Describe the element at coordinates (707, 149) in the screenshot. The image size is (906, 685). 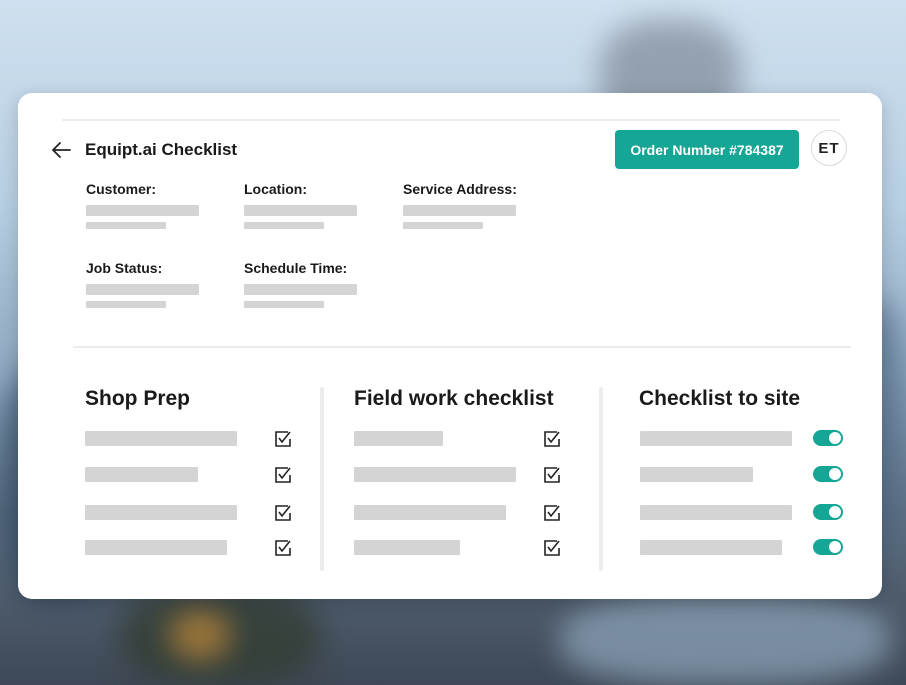
I see `order-number-button: Order Number #784387` at that location.